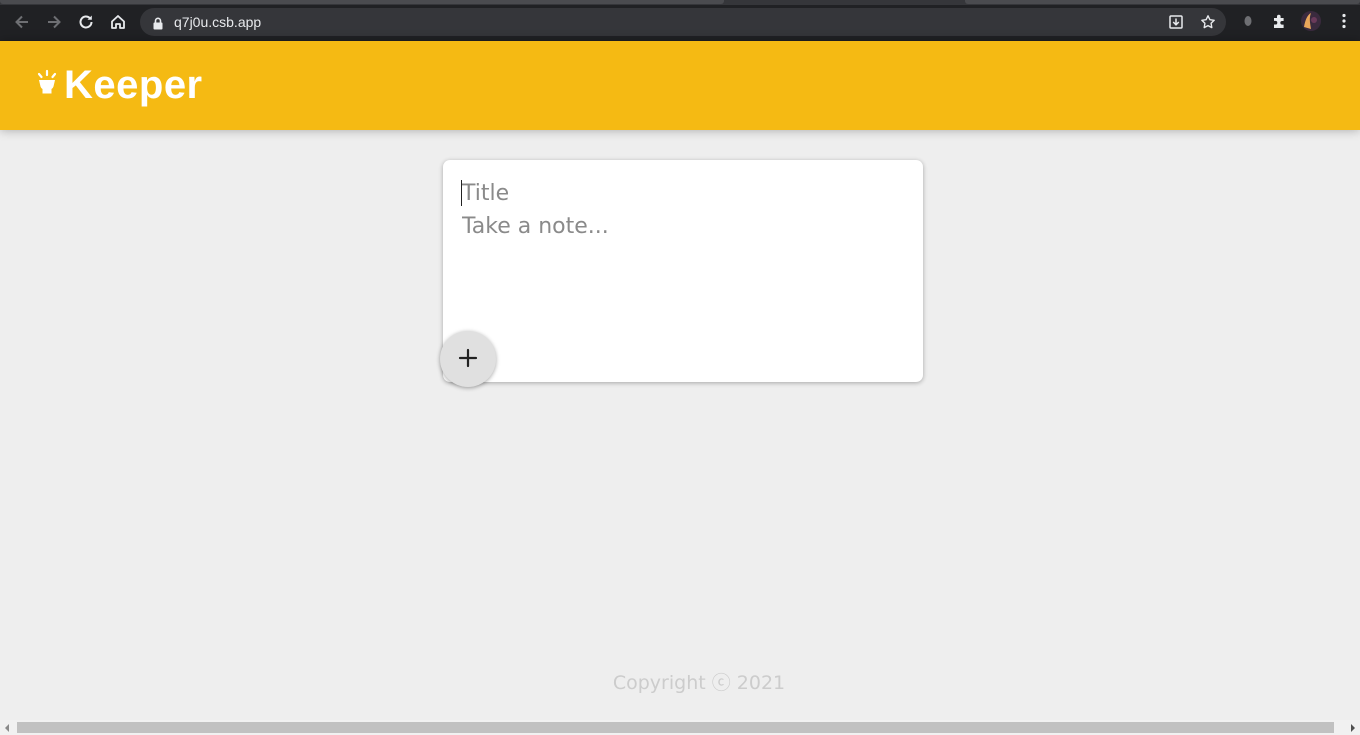  Describe the element at coordinates (682, 193) in the screenshot. I see `note-title-input` at that location.